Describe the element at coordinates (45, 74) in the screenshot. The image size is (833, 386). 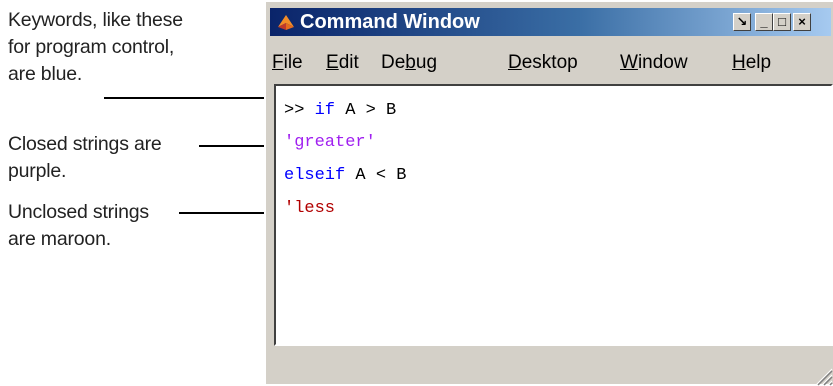
I see `annotation-line: are blue.` at that location.